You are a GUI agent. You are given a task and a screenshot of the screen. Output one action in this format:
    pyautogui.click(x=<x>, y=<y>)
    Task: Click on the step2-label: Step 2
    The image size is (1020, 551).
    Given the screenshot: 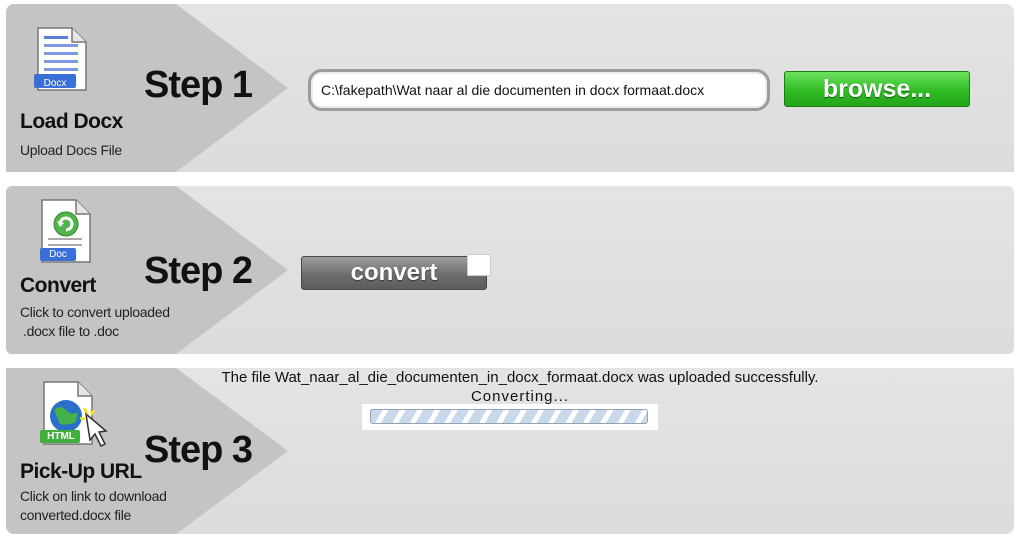 What is the action you would take?
    pyautogui.click(x=198, y=271)
    